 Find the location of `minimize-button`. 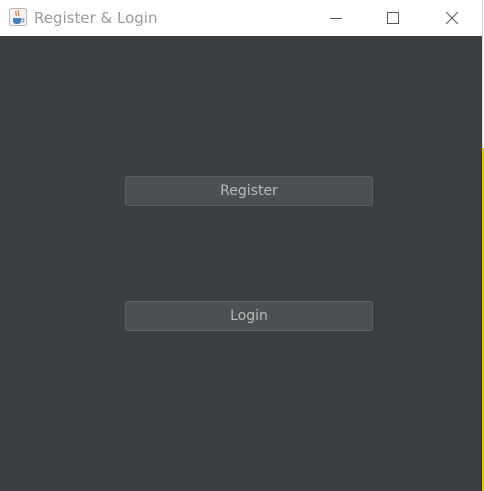

minimize-button is located at coordinates (336, 18).